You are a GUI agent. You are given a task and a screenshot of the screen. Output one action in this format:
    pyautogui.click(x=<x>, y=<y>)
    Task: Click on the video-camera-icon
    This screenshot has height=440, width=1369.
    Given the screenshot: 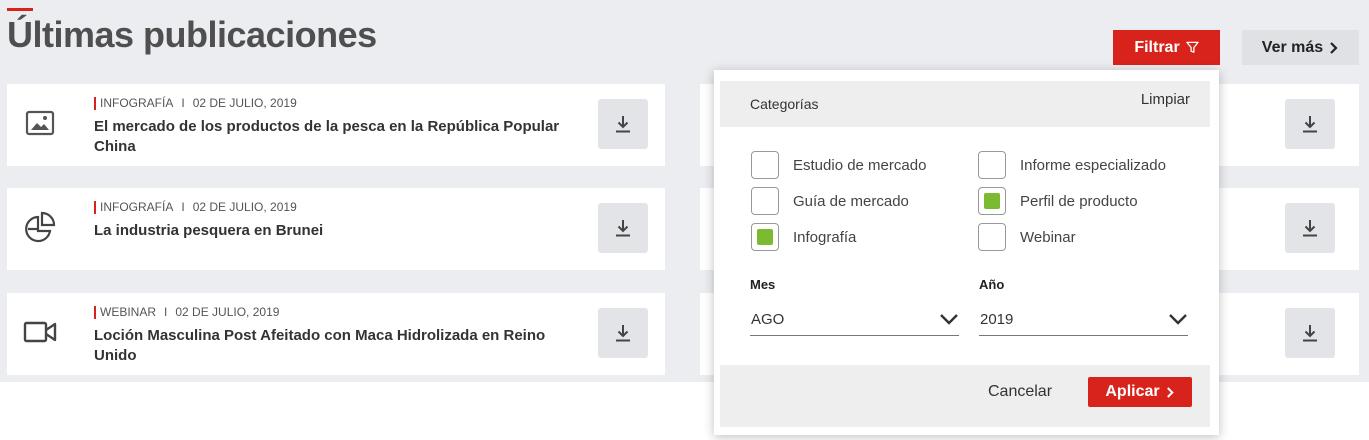 What is the action you would take?
    pyautogui.click(x=40, y=332)
    